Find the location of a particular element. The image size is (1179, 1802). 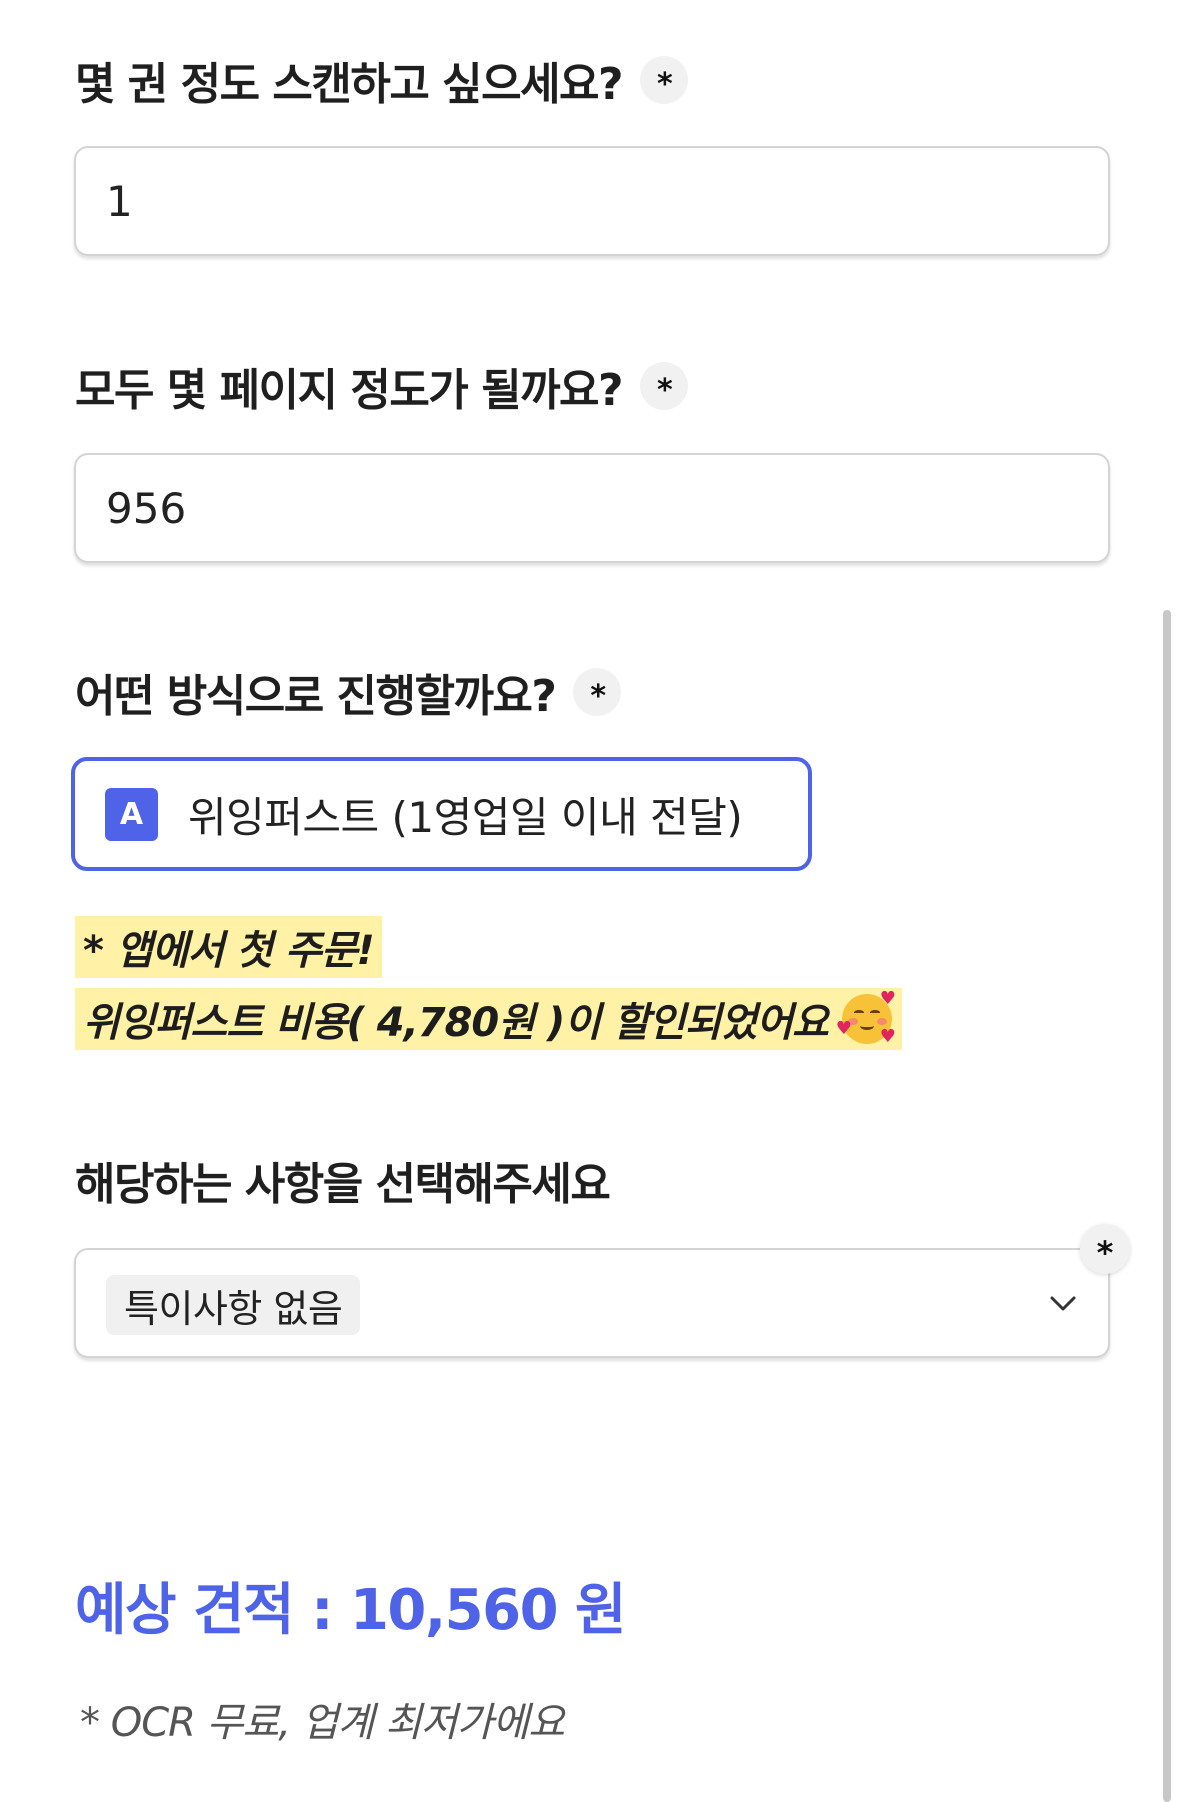

choice-key-badge: A is located at coordinates (131, 814).